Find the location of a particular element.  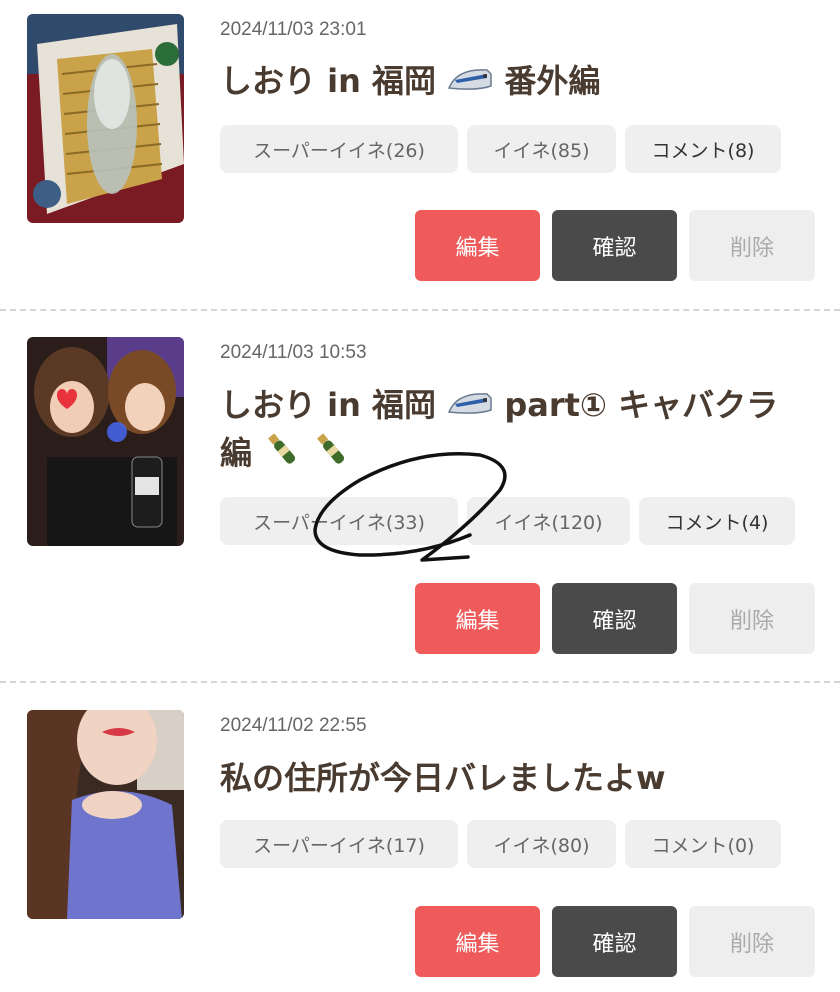

post-title-suffix: part① キャバクラ is located at coordinates (641, 405).